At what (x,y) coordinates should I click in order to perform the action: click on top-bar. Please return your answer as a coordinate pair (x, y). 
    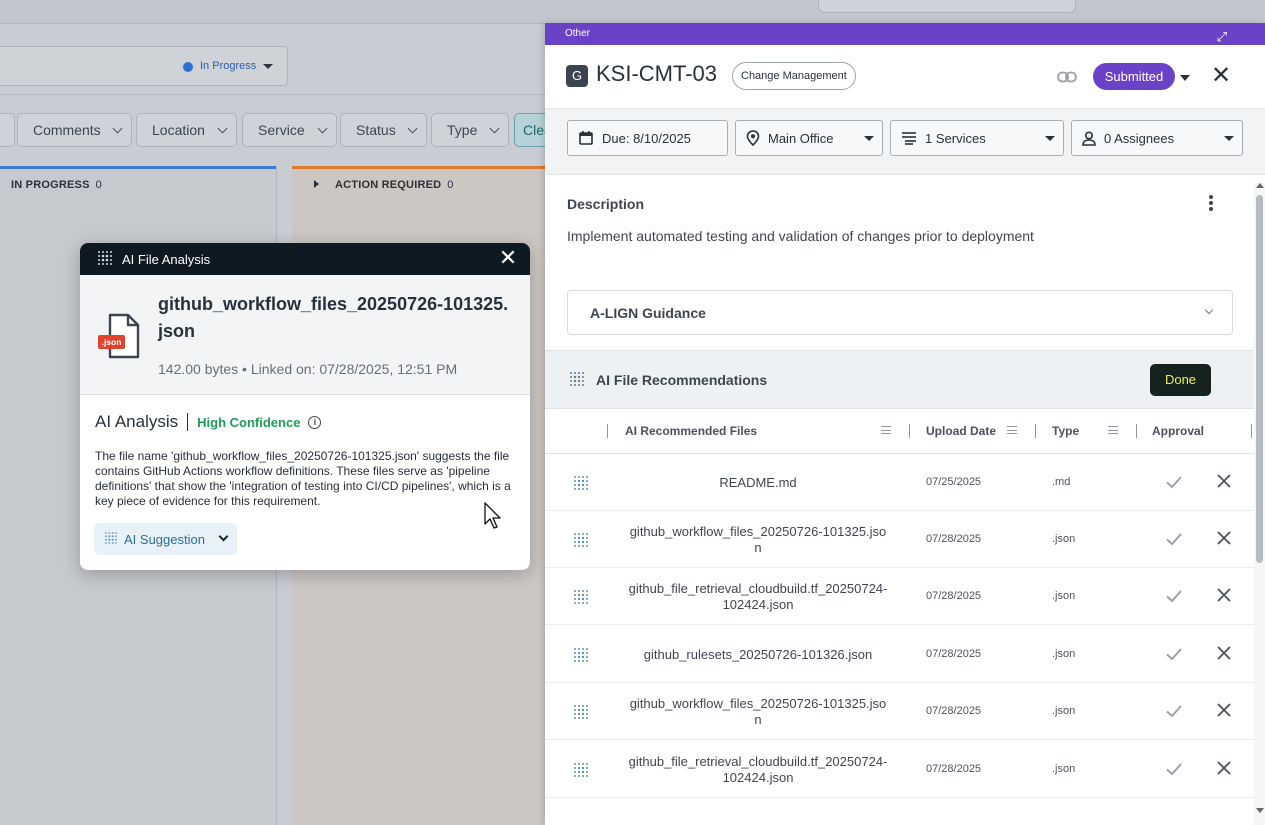
    Looking at the image, I should click on (632, 12).